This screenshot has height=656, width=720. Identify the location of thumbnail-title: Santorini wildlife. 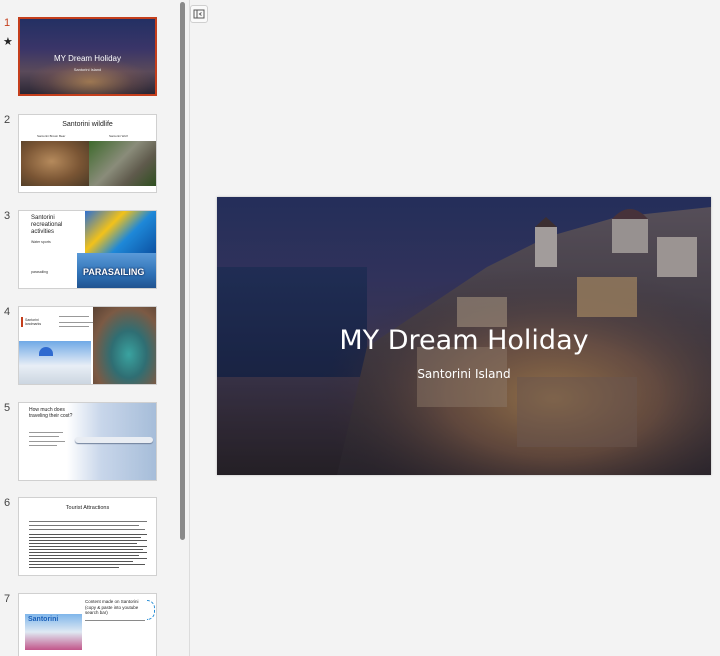
(87, 124).